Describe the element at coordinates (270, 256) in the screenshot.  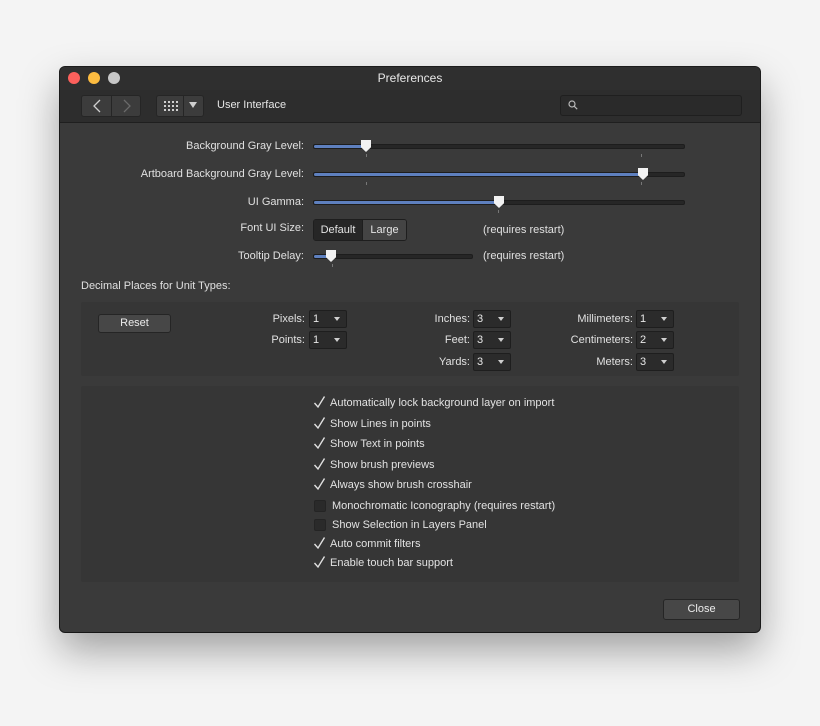
I see `tooltip-delay-label: Tooltip Delay:` at that location.